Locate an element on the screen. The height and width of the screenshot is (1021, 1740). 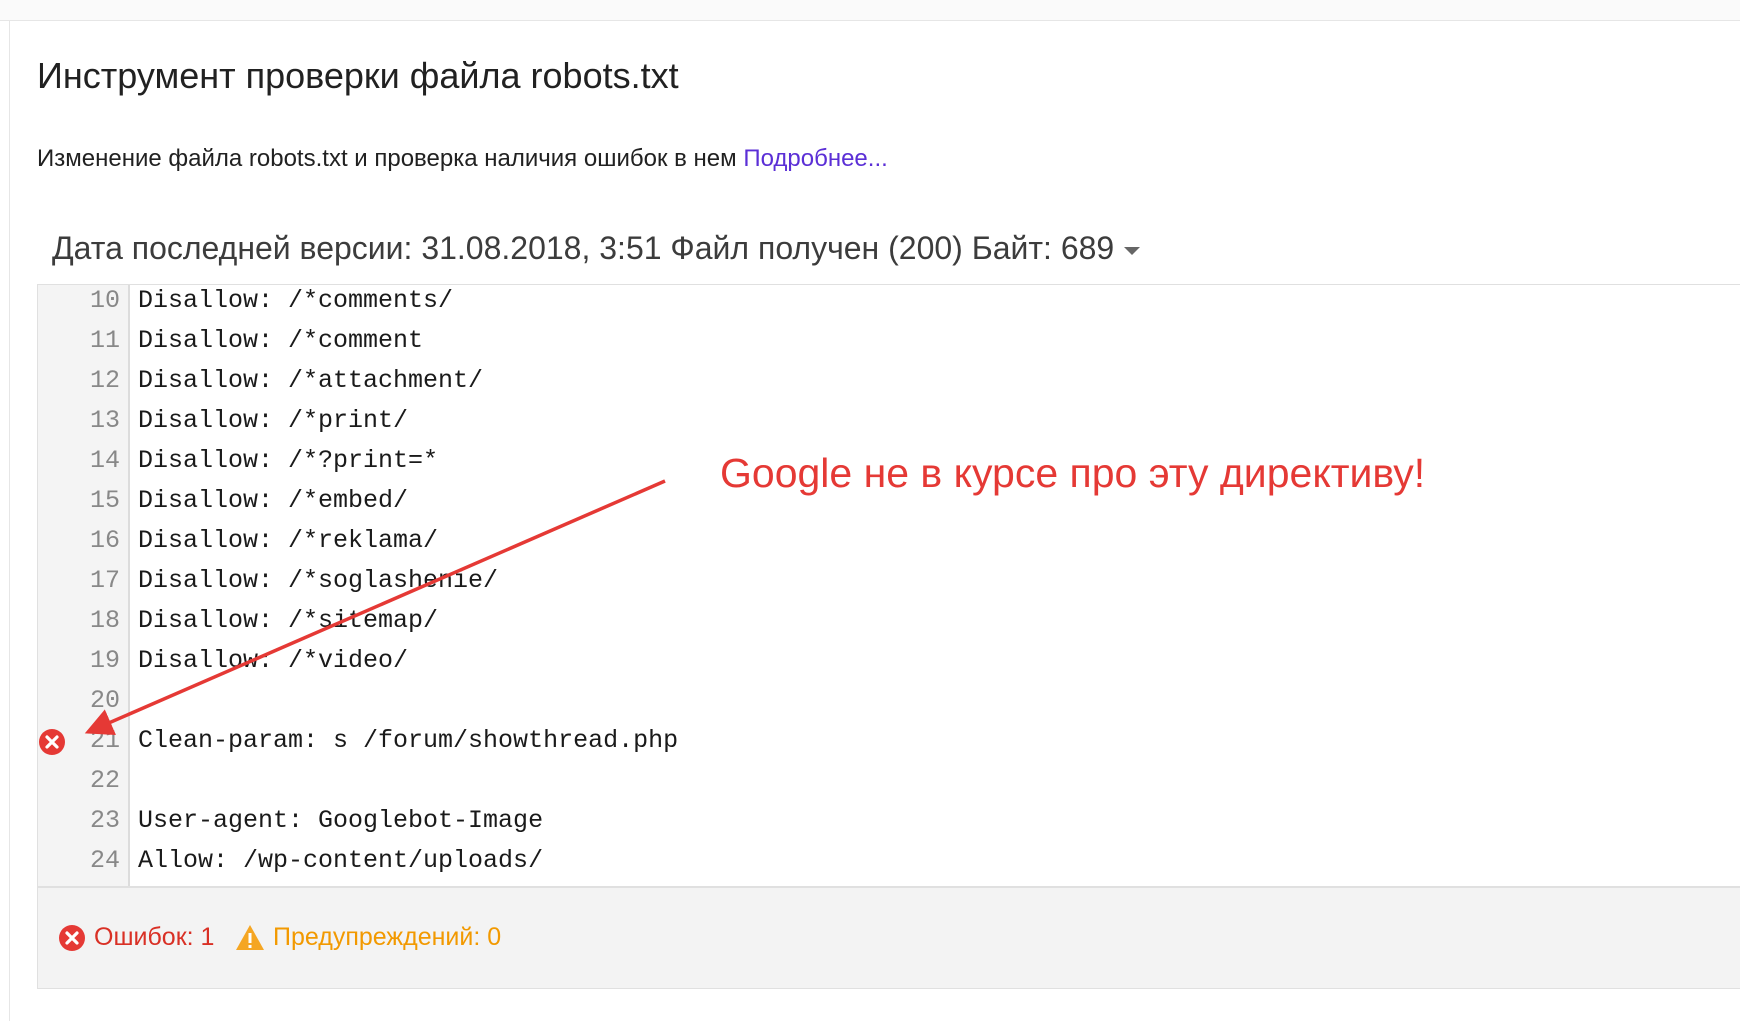
line-text: Disallow: /*embed/ is located at coordinates (273, 500).